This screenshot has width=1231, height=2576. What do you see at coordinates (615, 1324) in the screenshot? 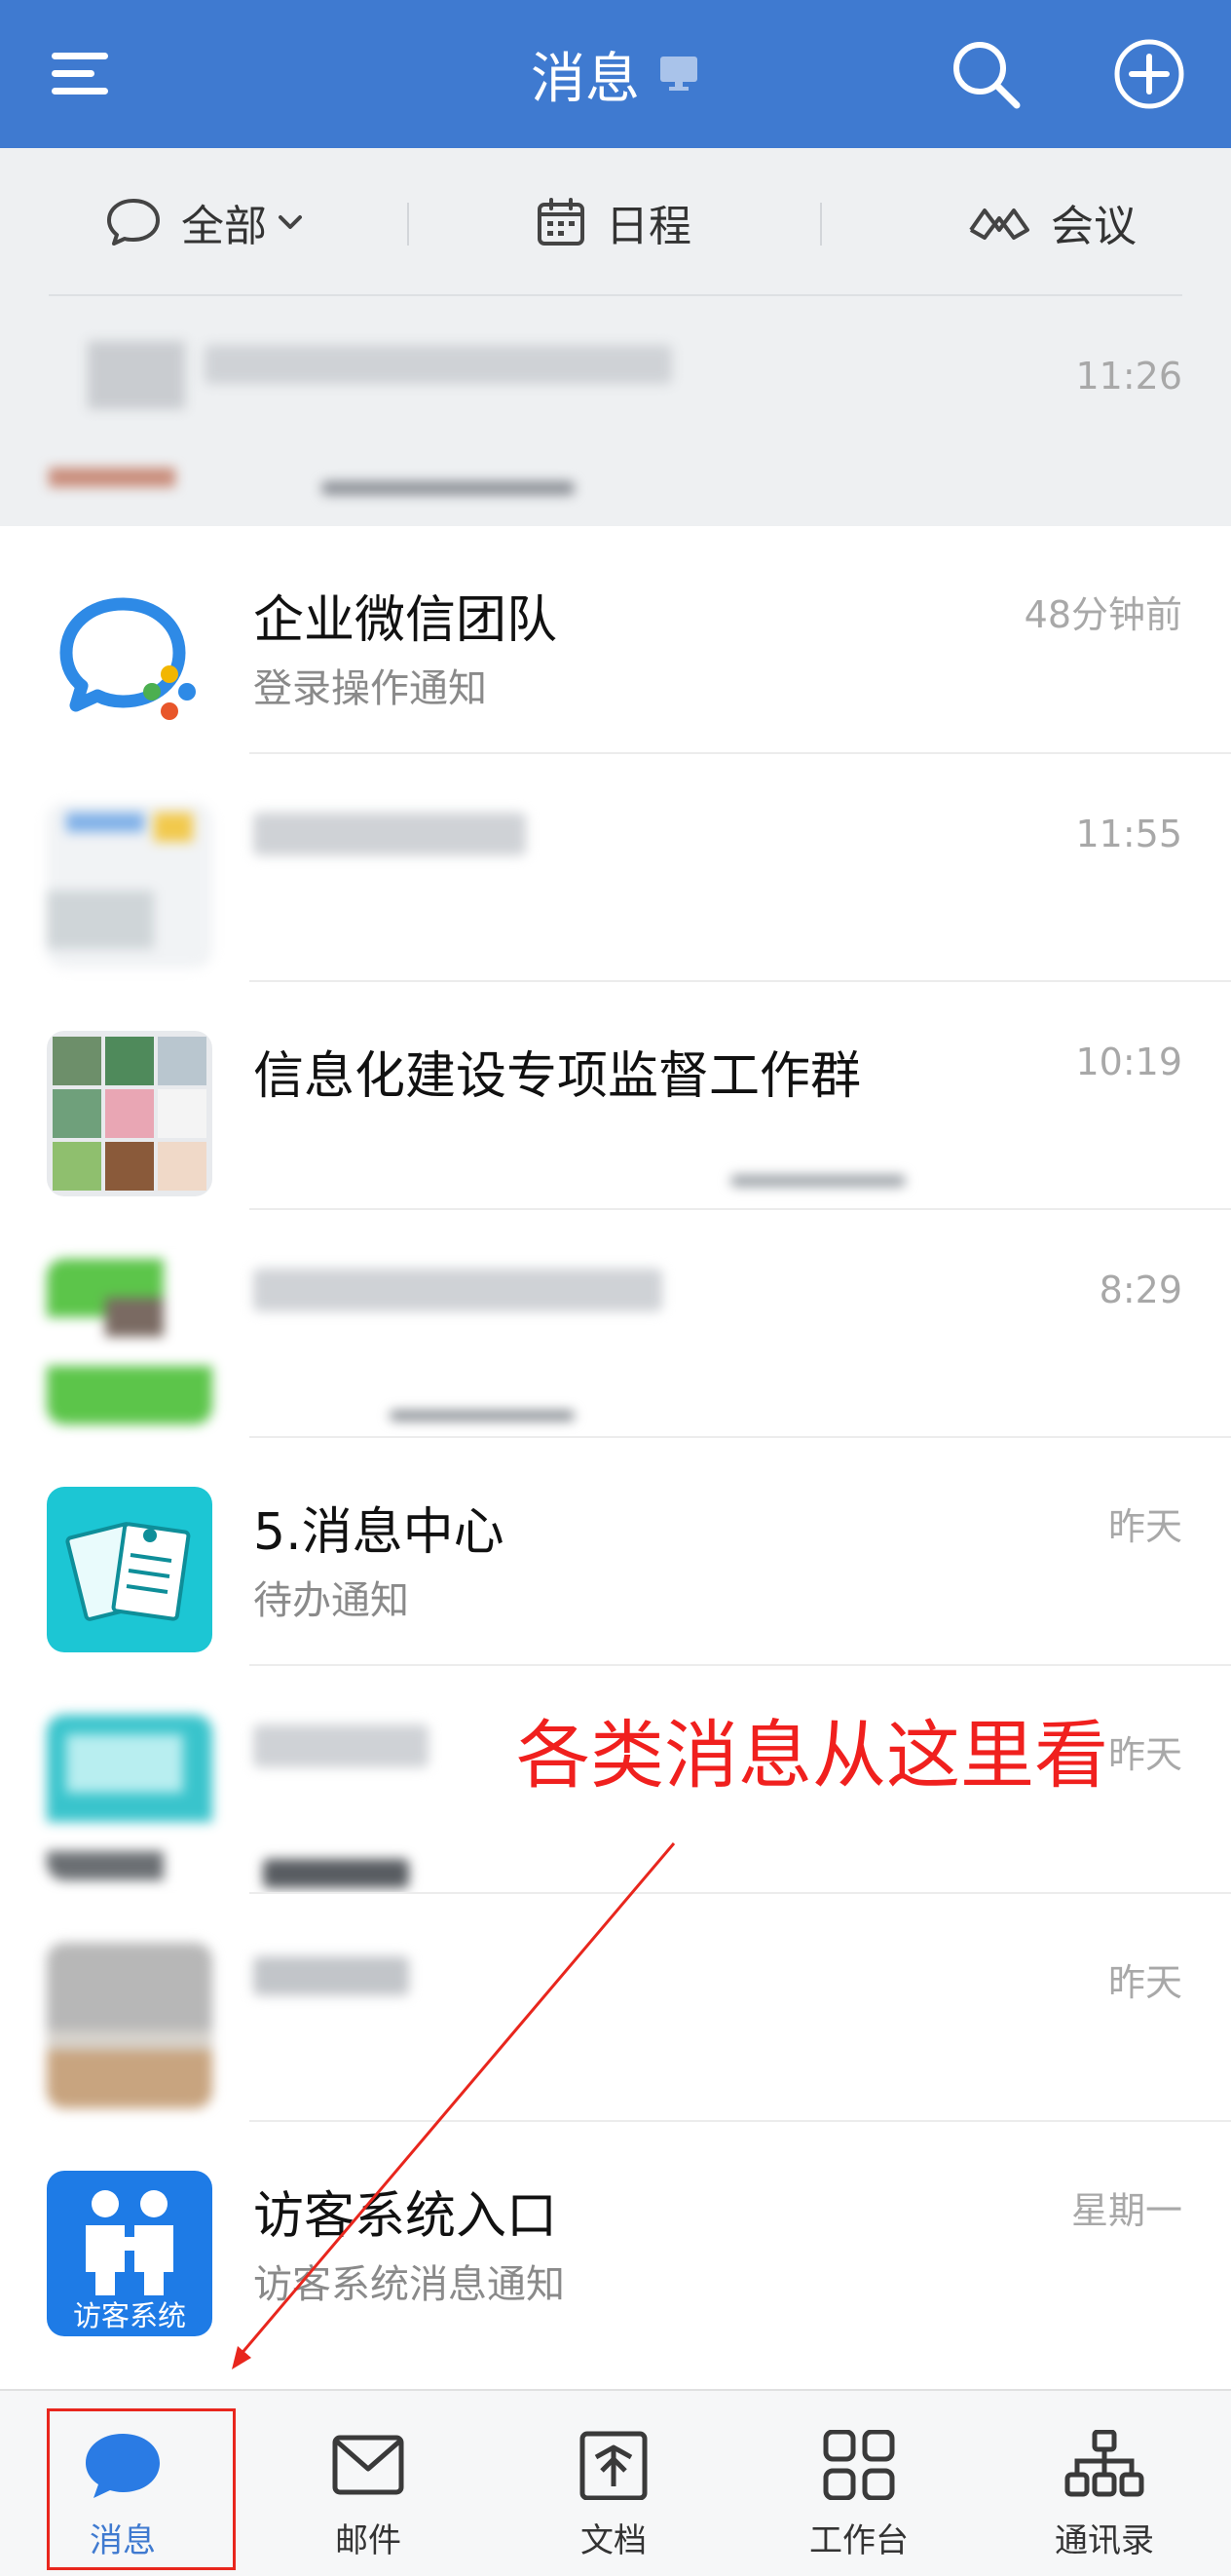
I see `conversation-row-blurred: 8:29` at bounding box center [615, 1324].